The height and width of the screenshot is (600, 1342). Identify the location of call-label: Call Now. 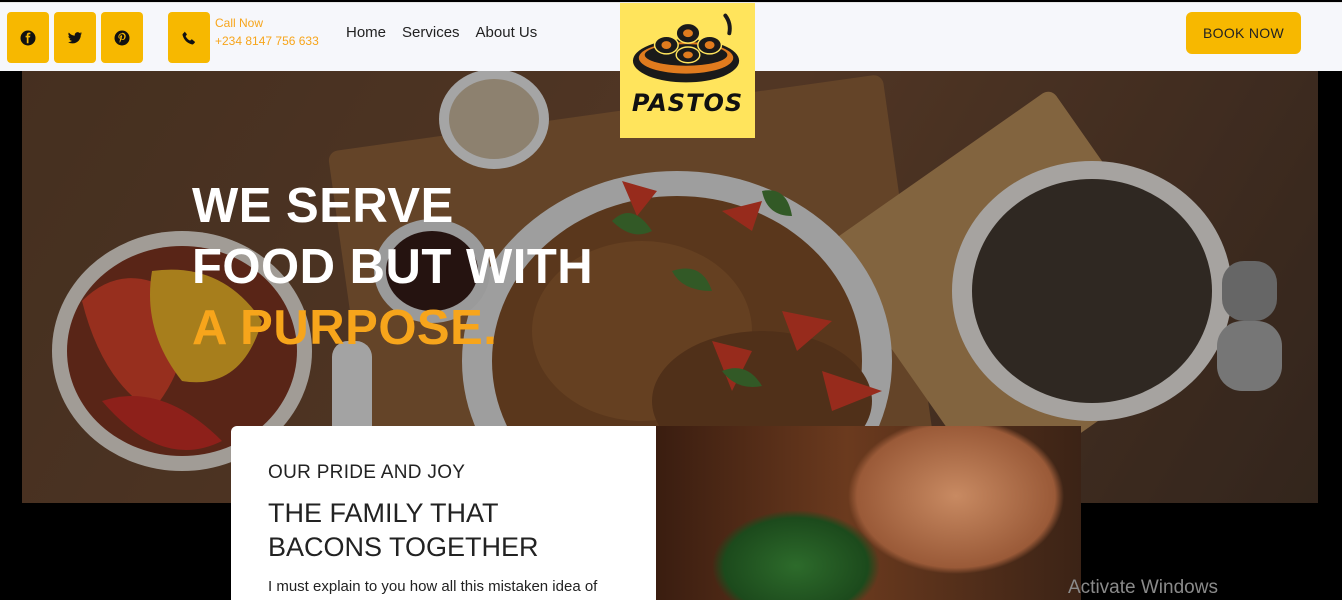
(239, 23).